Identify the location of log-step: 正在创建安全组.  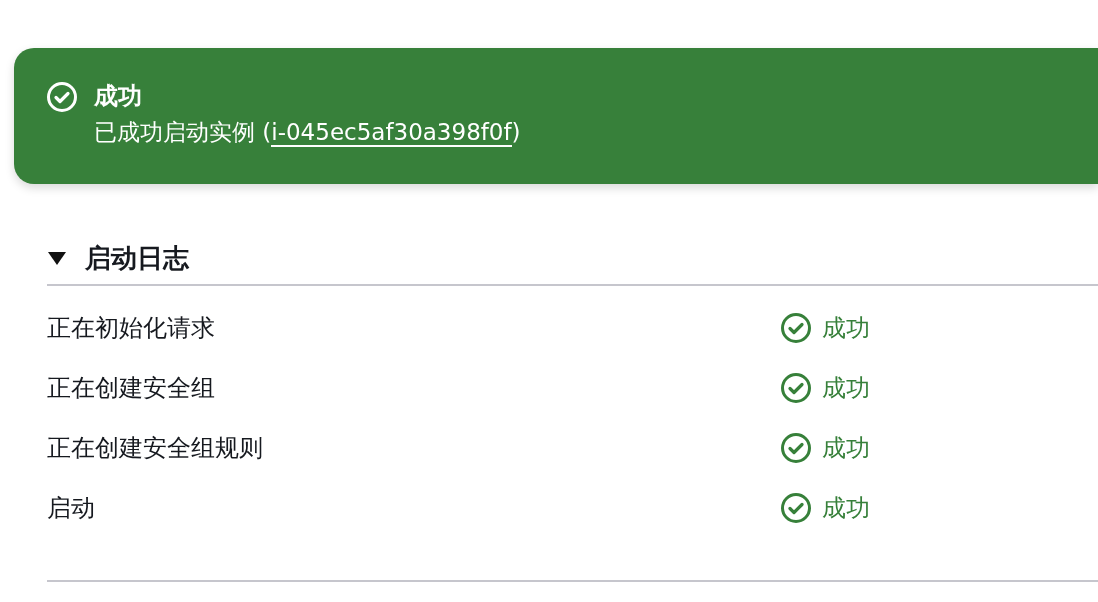
(413, 388).